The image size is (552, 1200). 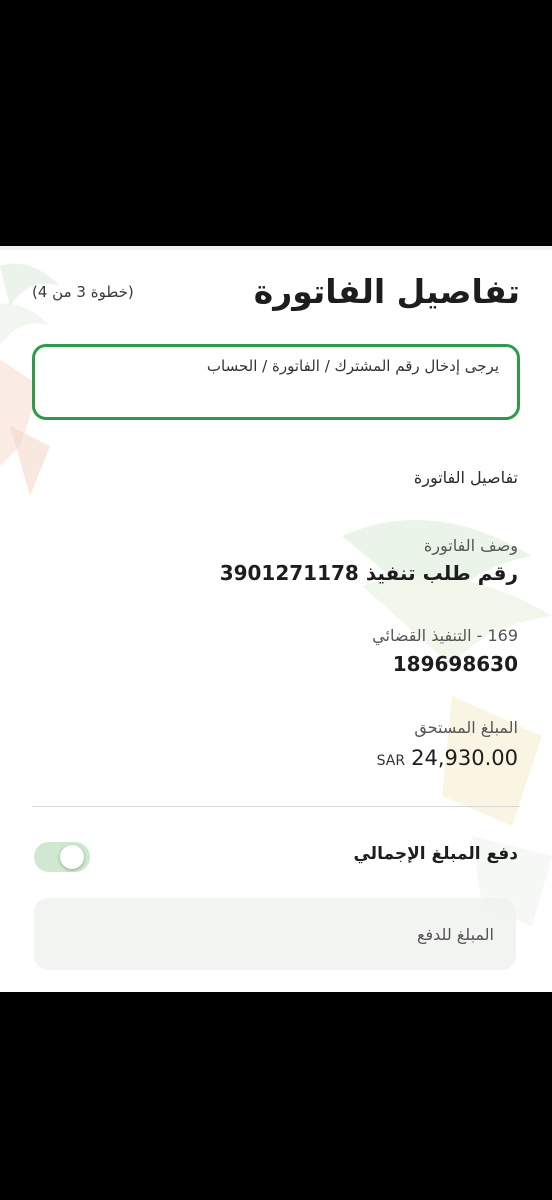 I want to click on service-label: 169 - التنفيذ القضائي, so click(x=445, y=635).